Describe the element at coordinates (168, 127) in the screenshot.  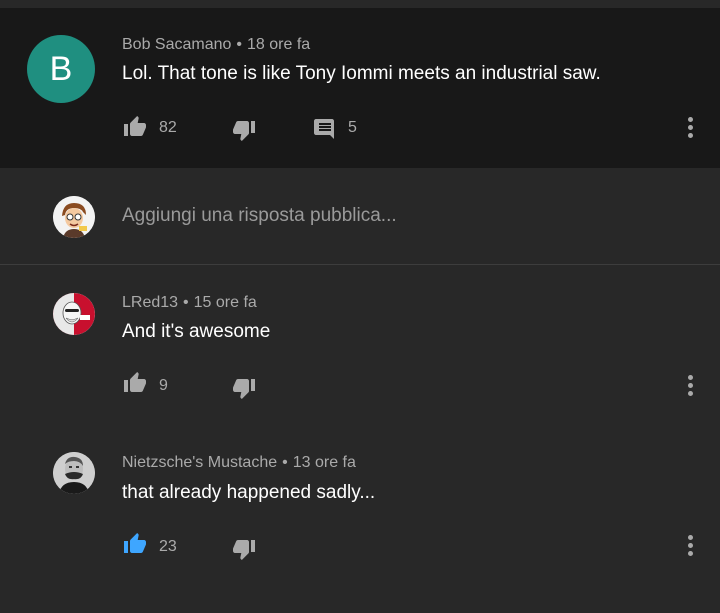
I see `like-count: 82` at that location.